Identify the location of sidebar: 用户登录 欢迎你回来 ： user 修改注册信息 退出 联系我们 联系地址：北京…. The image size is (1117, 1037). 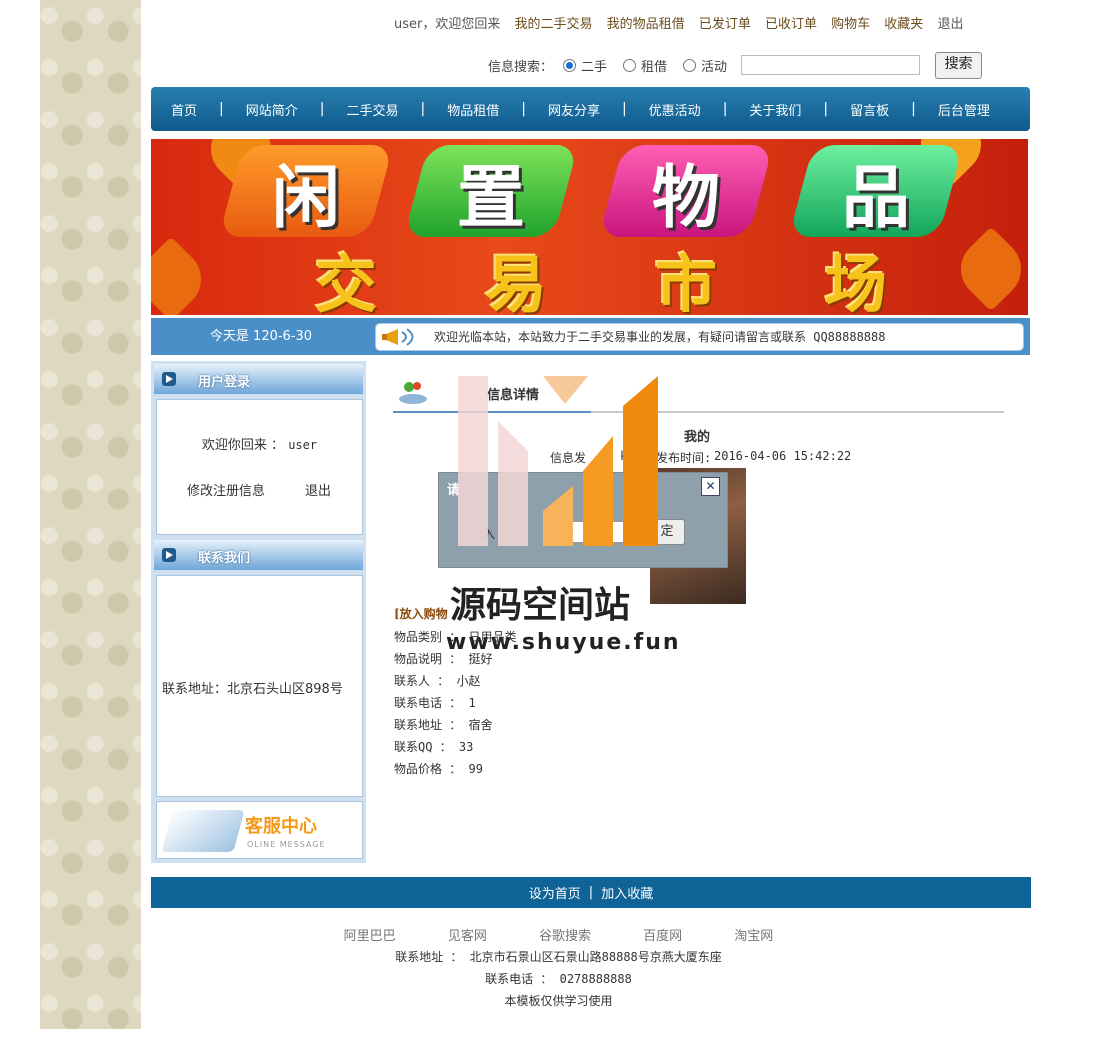
(258, 612).